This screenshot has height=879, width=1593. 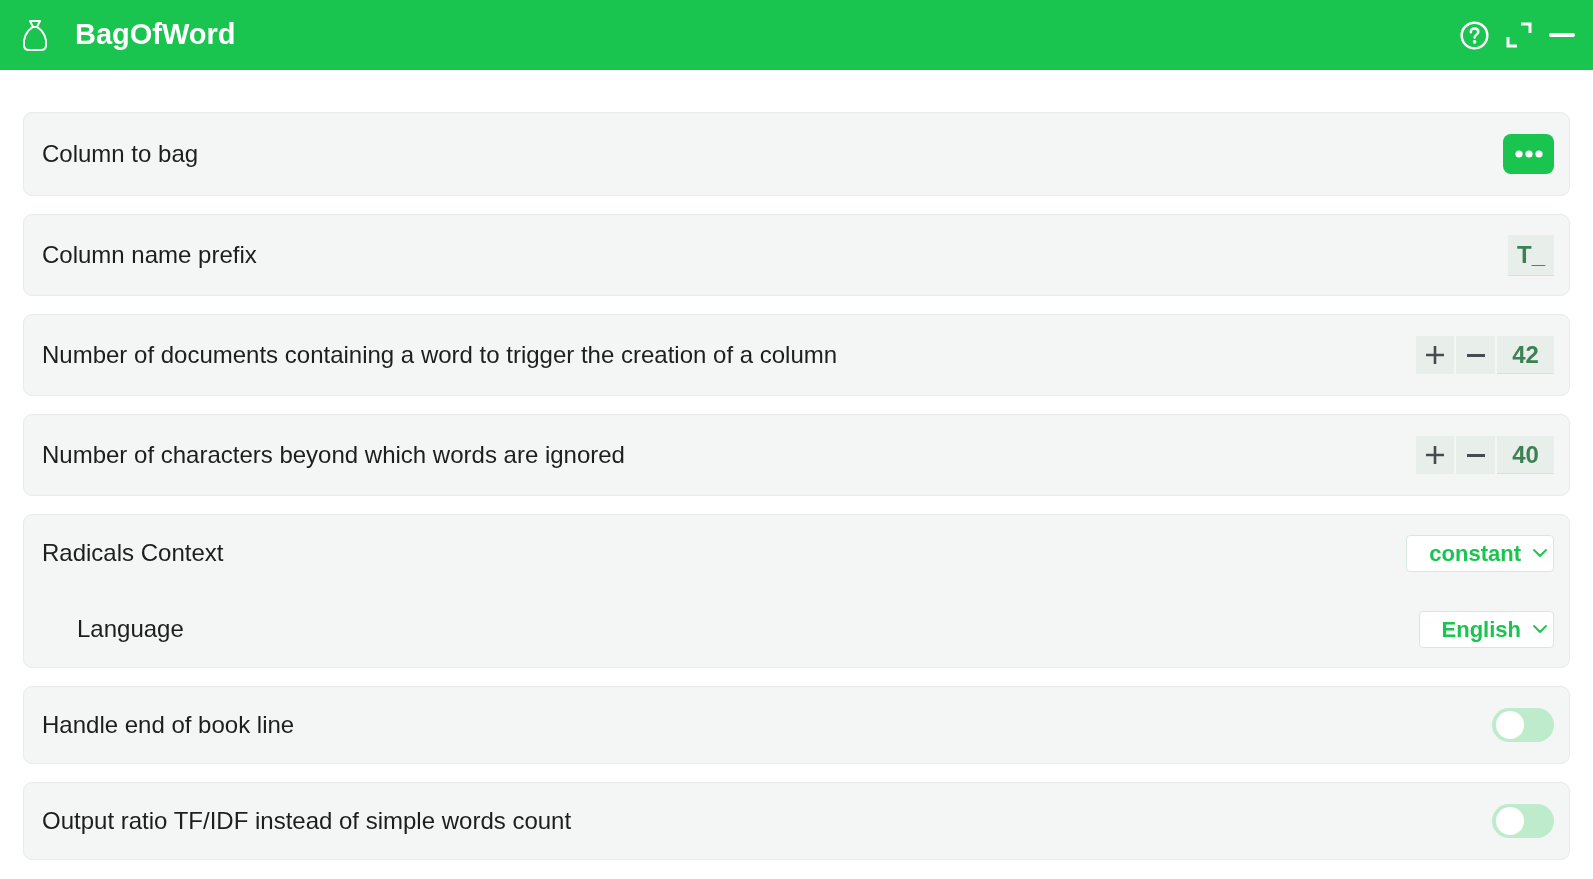 What do you see at coordinates (1519, 35) in the screenshot?
I see `expand-icon` at bounding box center [1519, 35].